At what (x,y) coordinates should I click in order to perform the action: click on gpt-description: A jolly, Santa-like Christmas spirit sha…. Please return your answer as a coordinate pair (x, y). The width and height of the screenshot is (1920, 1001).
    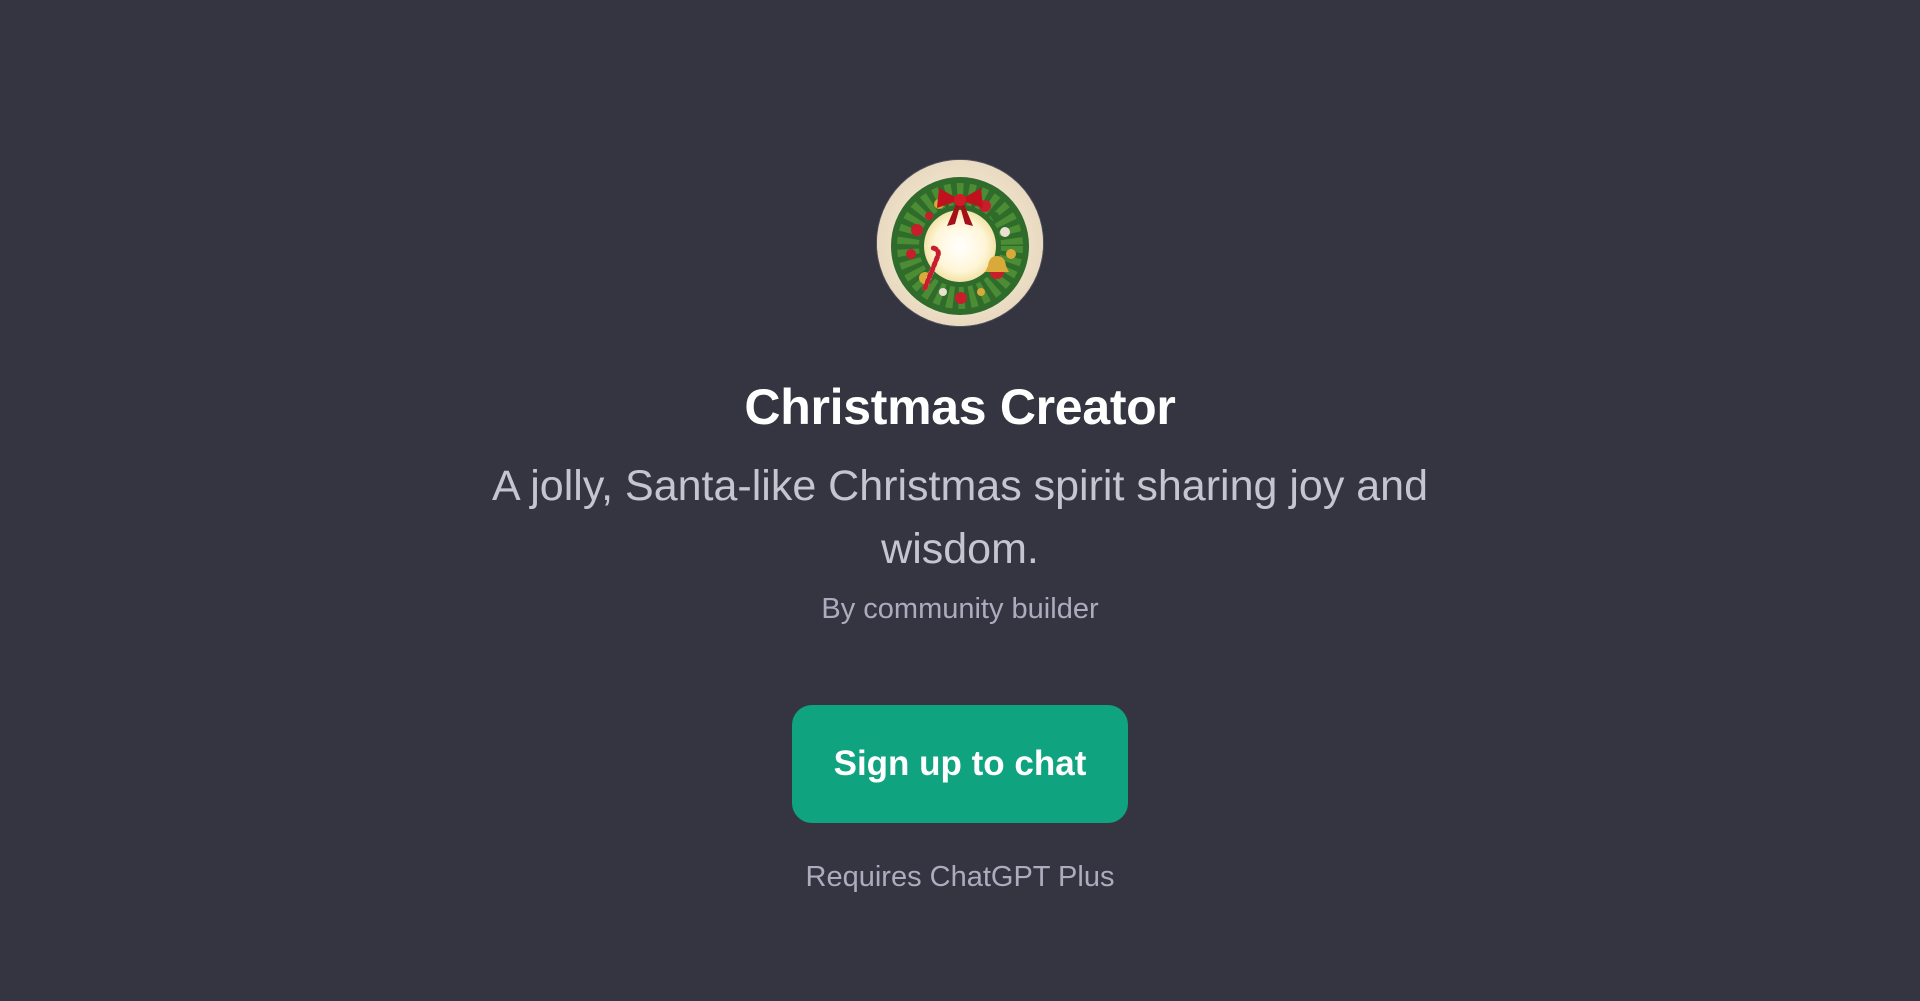
    Looking at the image, I should click on (960, 517).